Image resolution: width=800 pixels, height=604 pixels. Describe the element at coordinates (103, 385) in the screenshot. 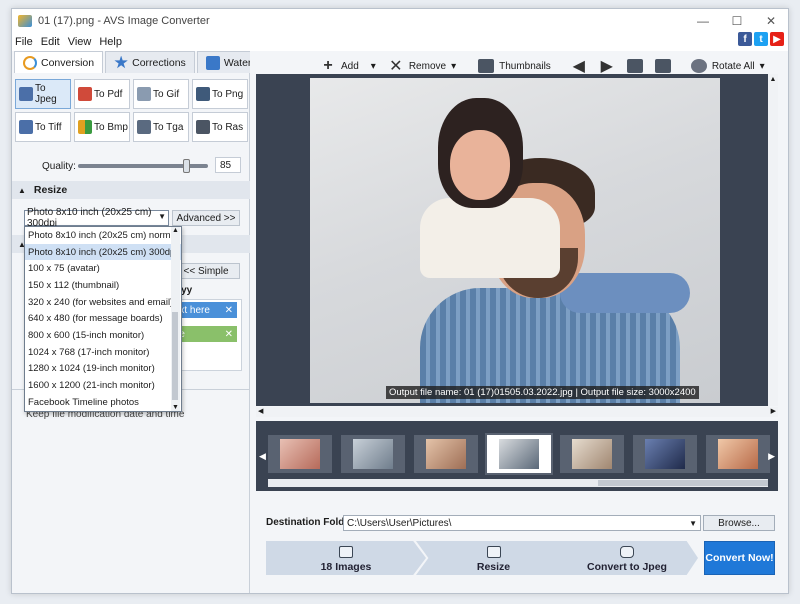

I see `dropdown-option: 1600 x 1200 (21-inch monitor)` at that location.